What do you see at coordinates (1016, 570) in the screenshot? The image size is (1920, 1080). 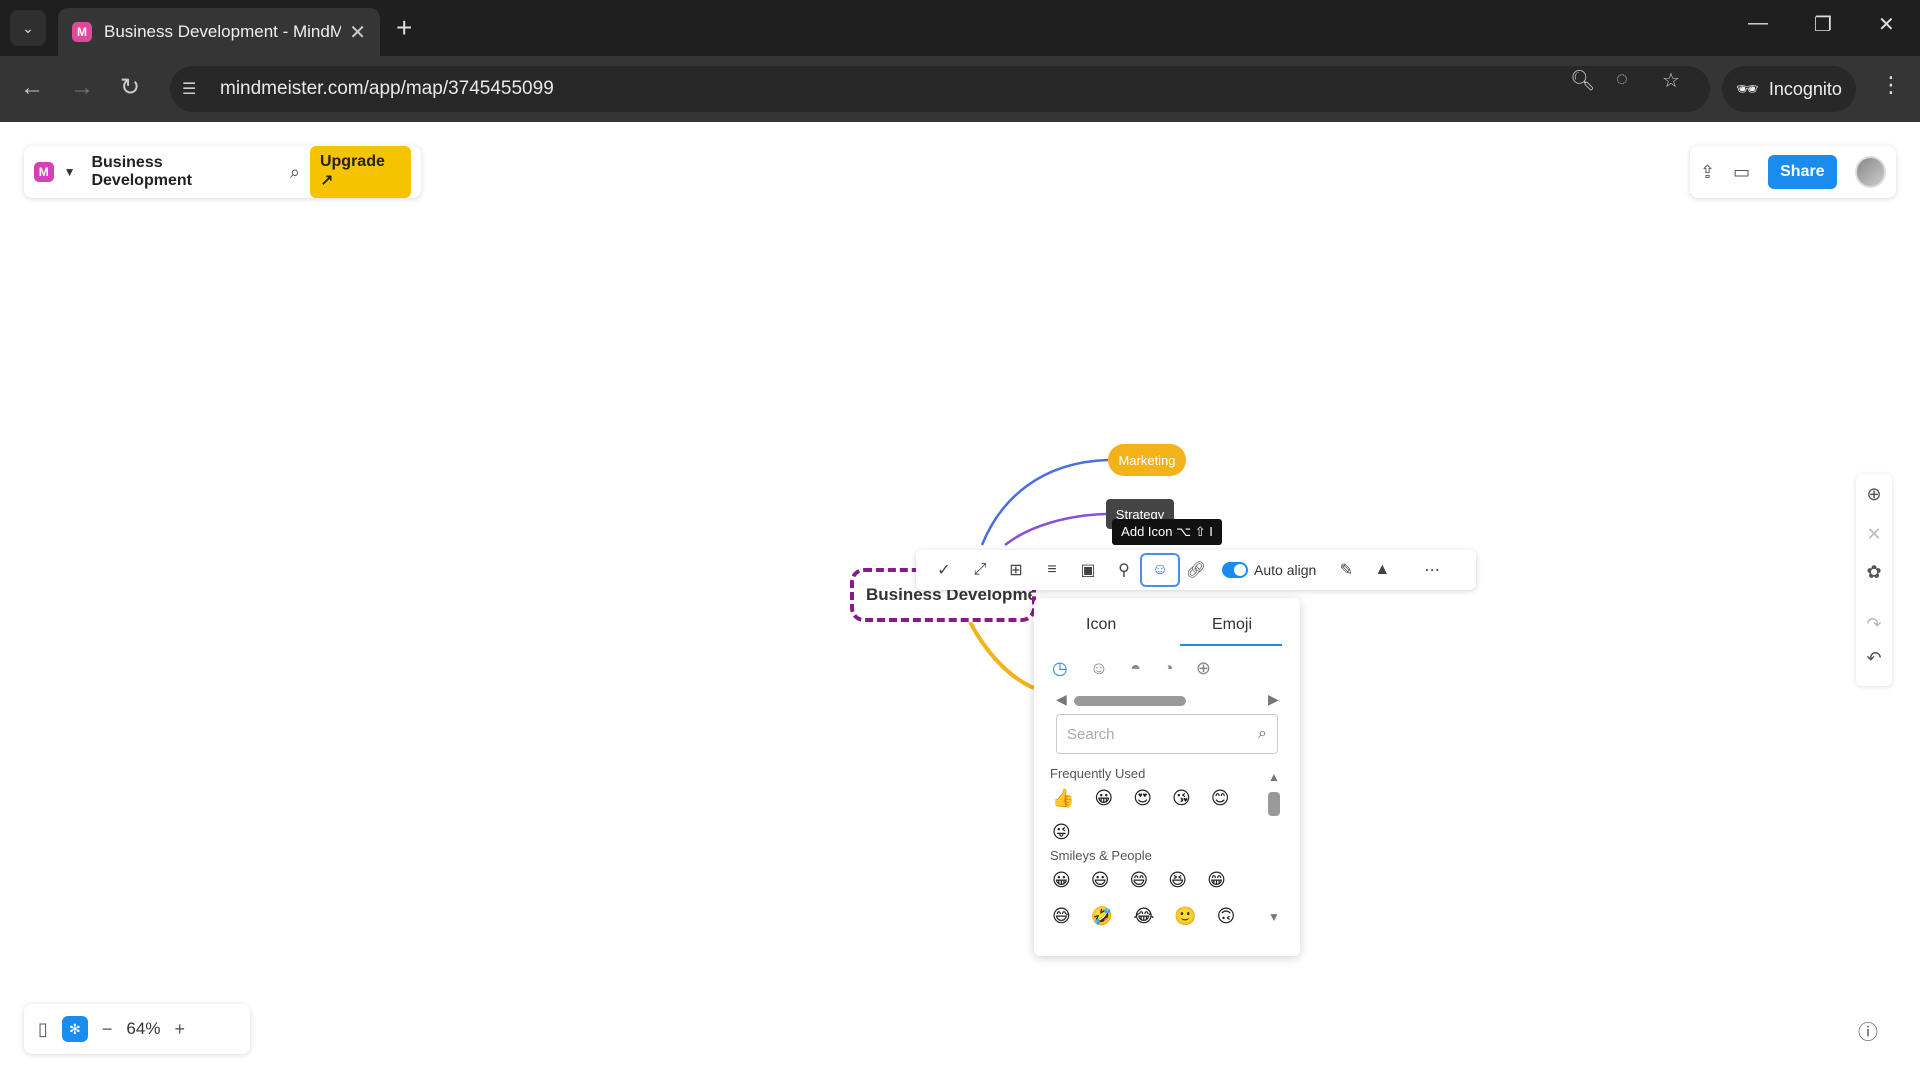 I see `add-box-icon: ⊞` at bounding box center [1016, 570].